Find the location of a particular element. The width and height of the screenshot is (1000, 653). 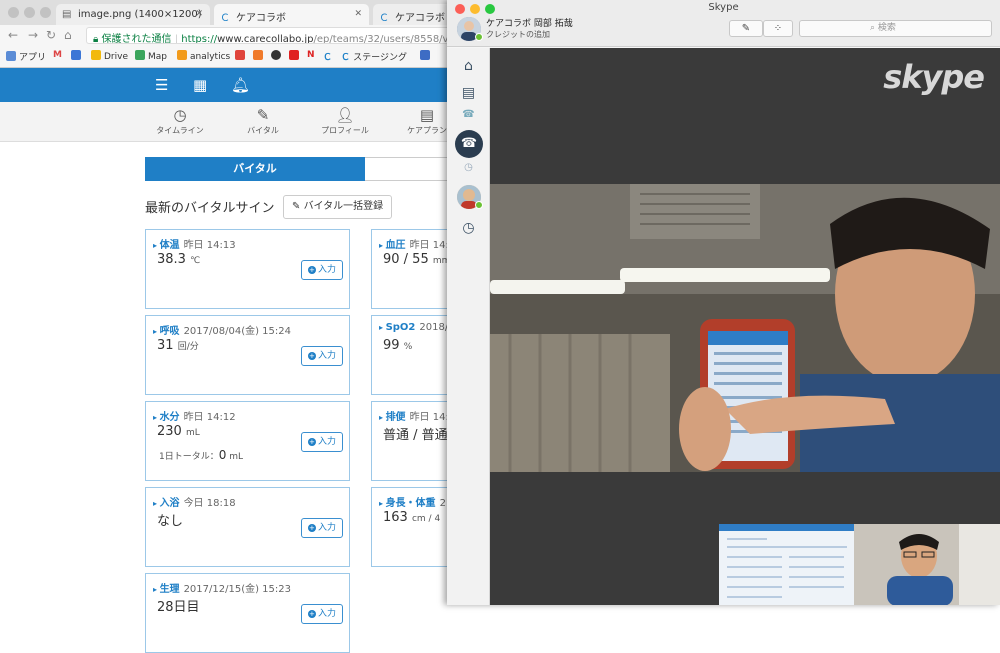

vital-value: 90 / 55 is located at coordinates (406, 259).